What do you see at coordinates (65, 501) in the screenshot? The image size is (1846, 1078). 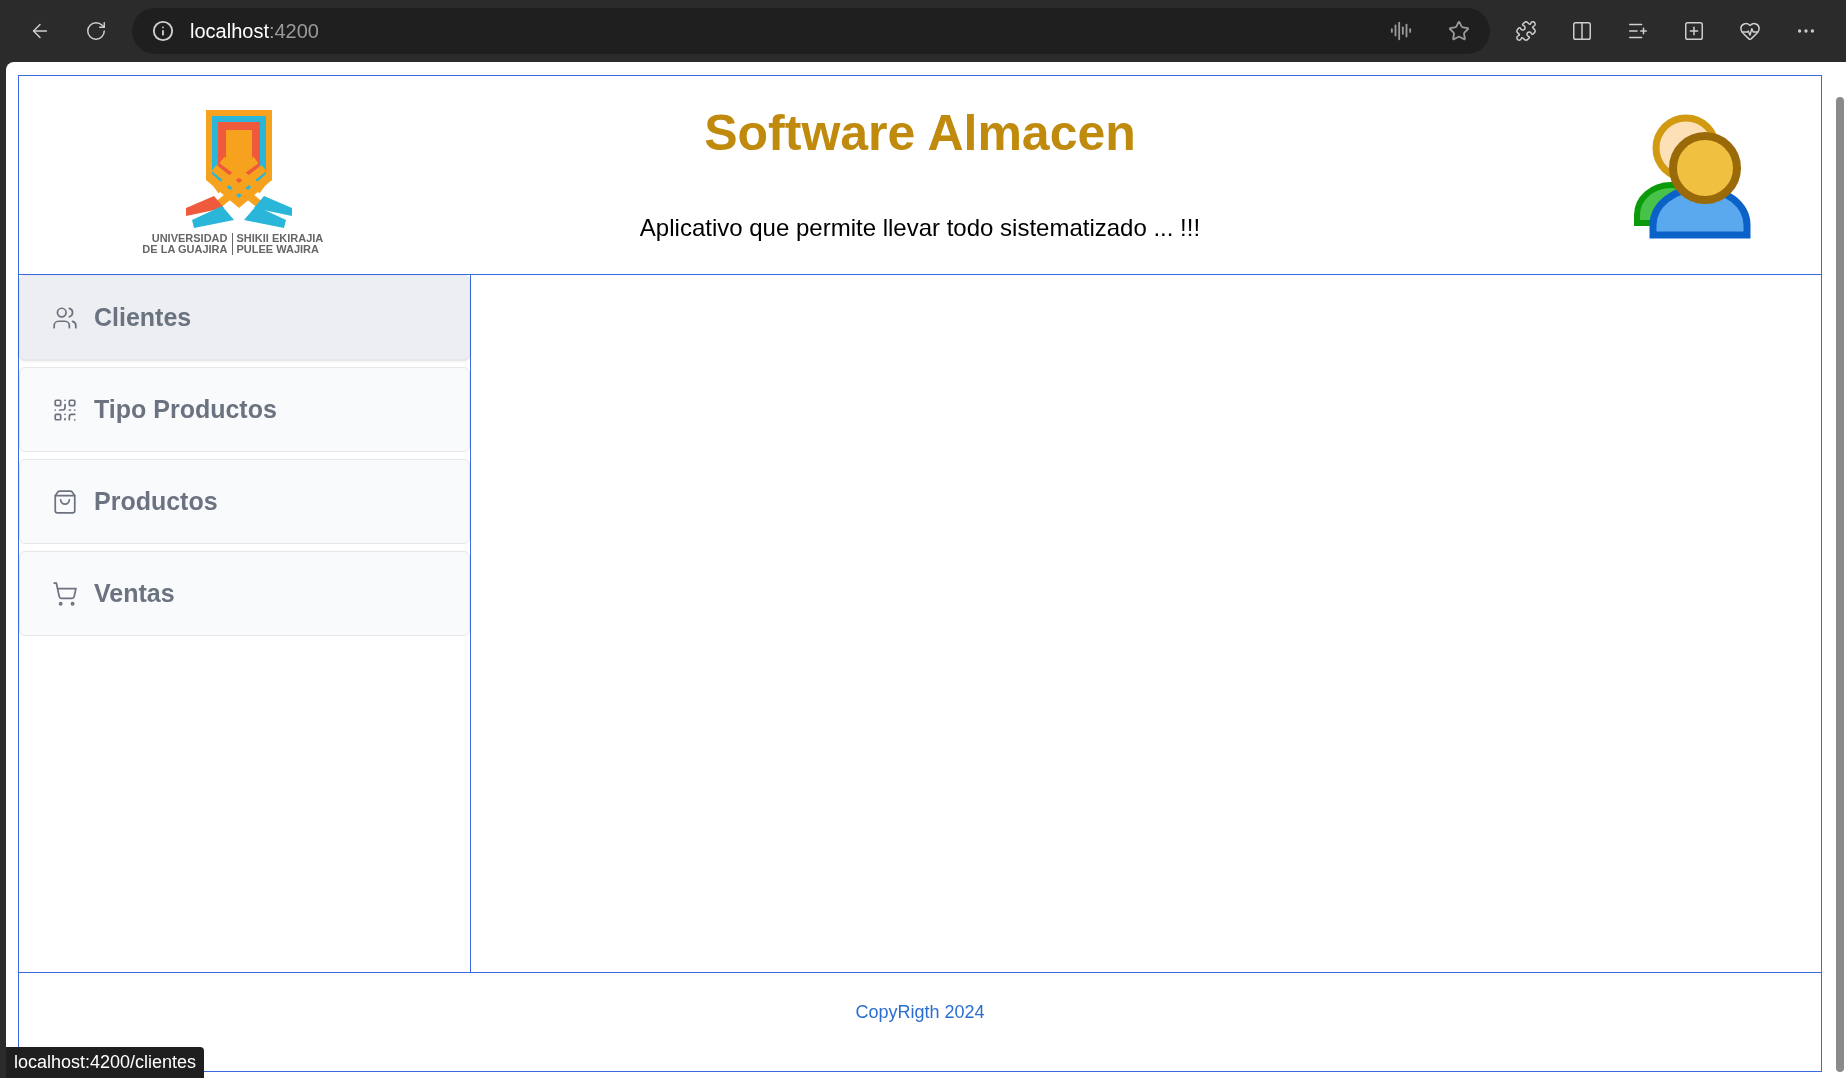 I see `shopping-bag-icon` at bounding box center [65, 501].